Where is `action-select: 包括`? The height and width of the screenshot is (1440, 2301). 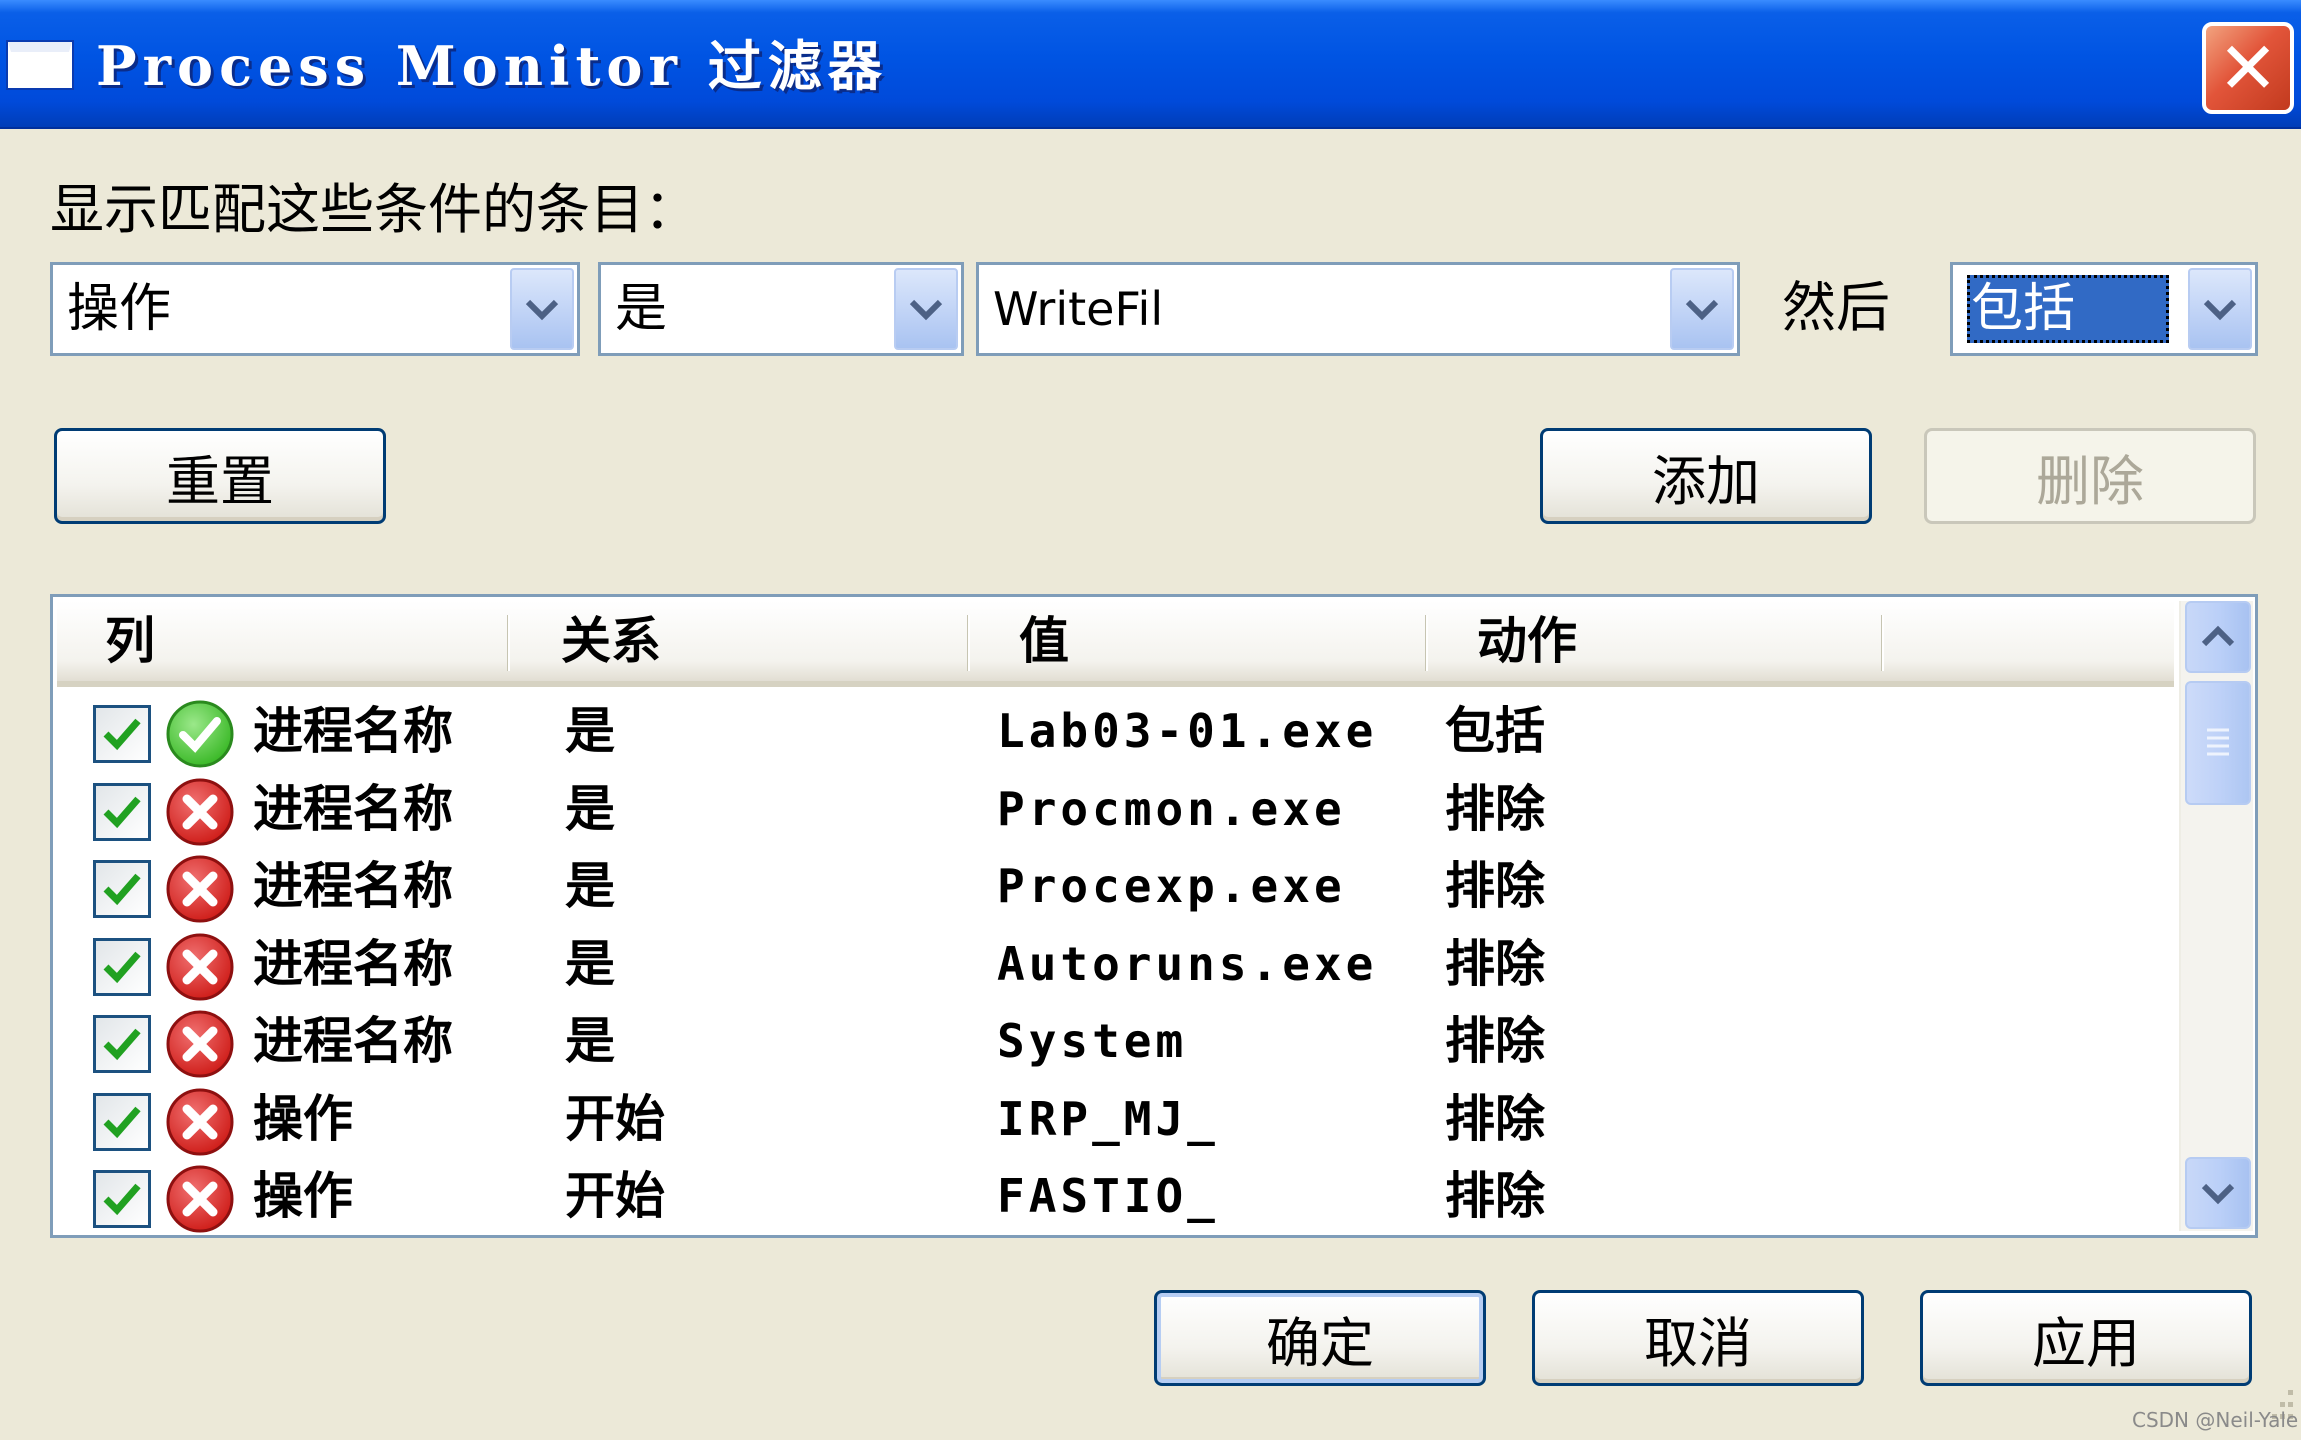
action-select: 包括 is located at coordinates (2104, 309).